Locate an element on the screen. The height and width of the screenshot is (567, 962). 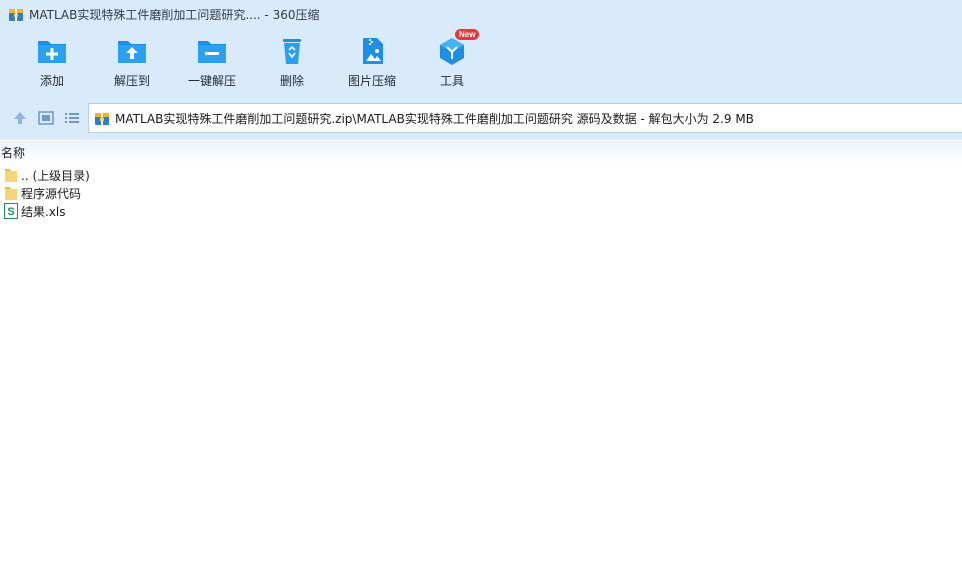
new-badge: New is located at coordinates (467, 34).